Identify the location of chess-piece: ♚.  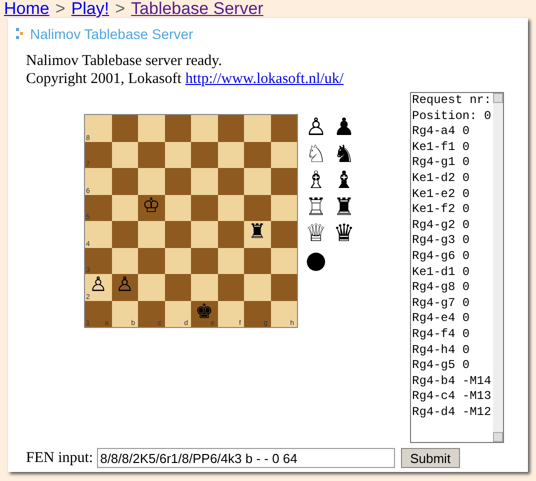
(204, 311).